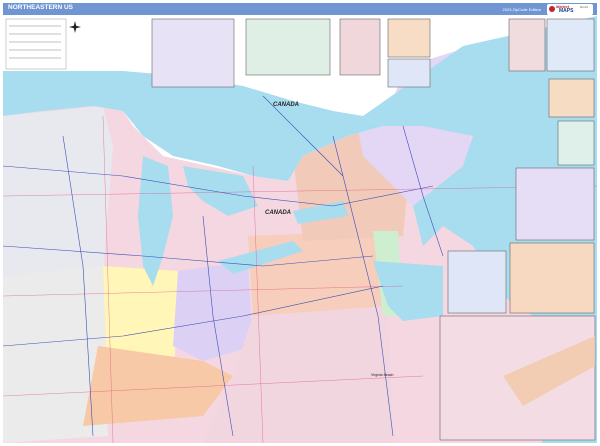  I want to click on ohio-region, so click(213, 311).